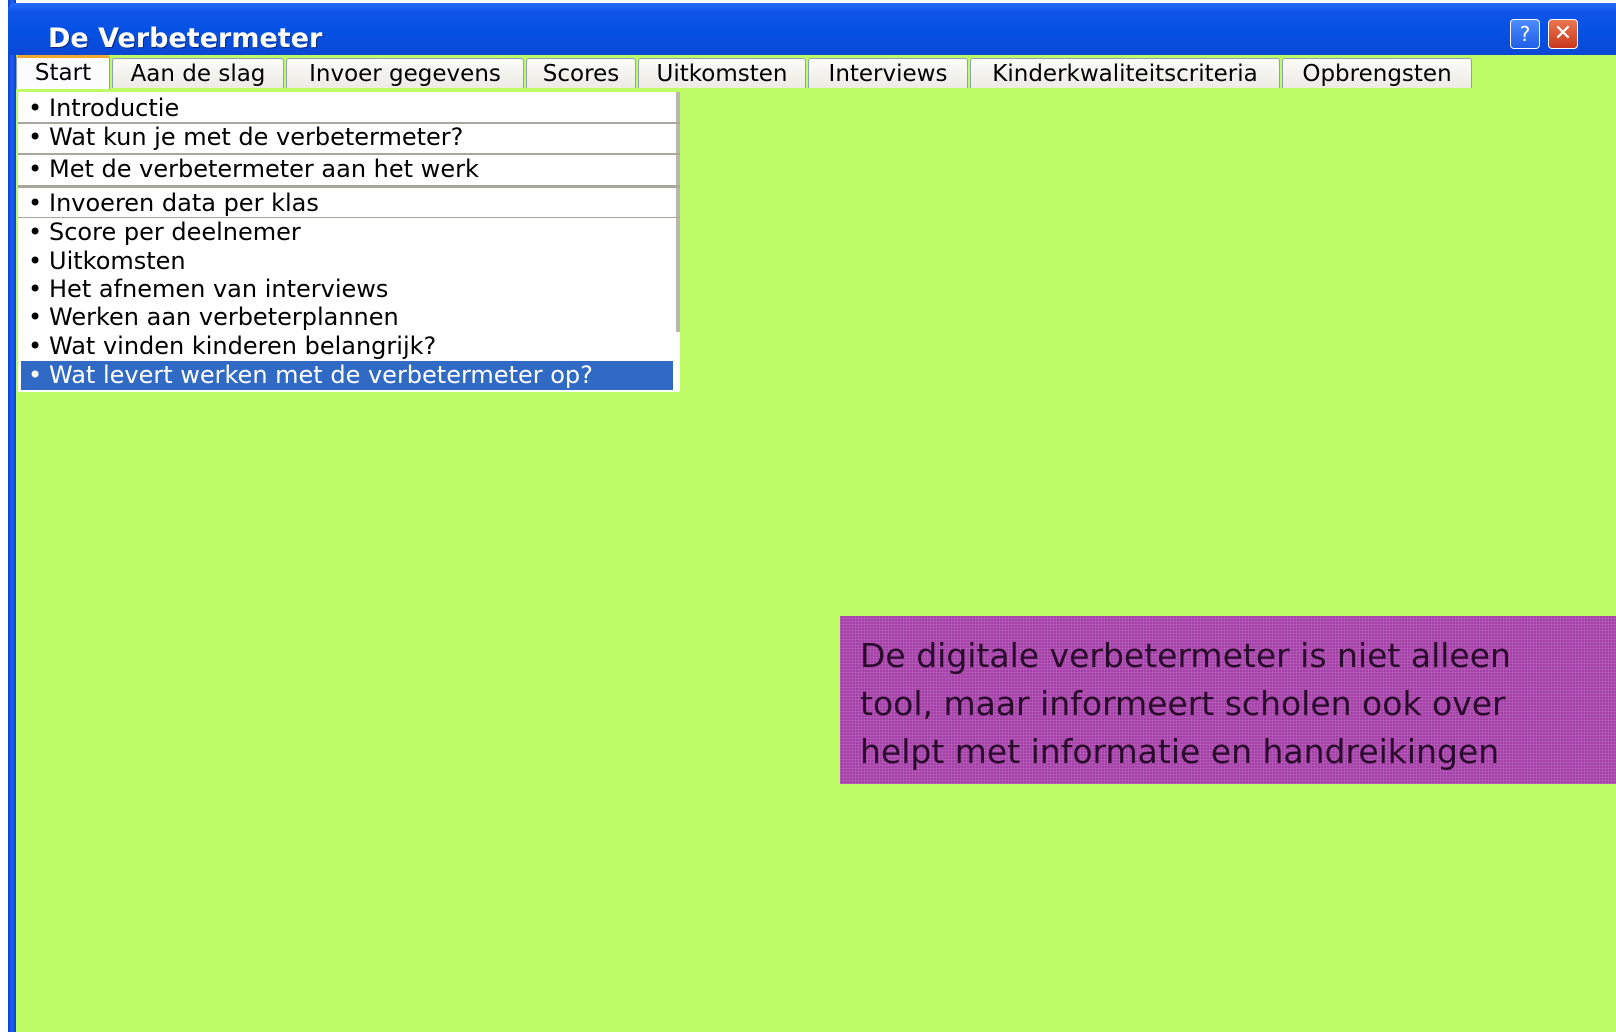 The width and height of the screenshot is (1616, 1032). I want to click on list-item-verbeterplannen: • Werken aan verbeterplannen, so click(348, 317).